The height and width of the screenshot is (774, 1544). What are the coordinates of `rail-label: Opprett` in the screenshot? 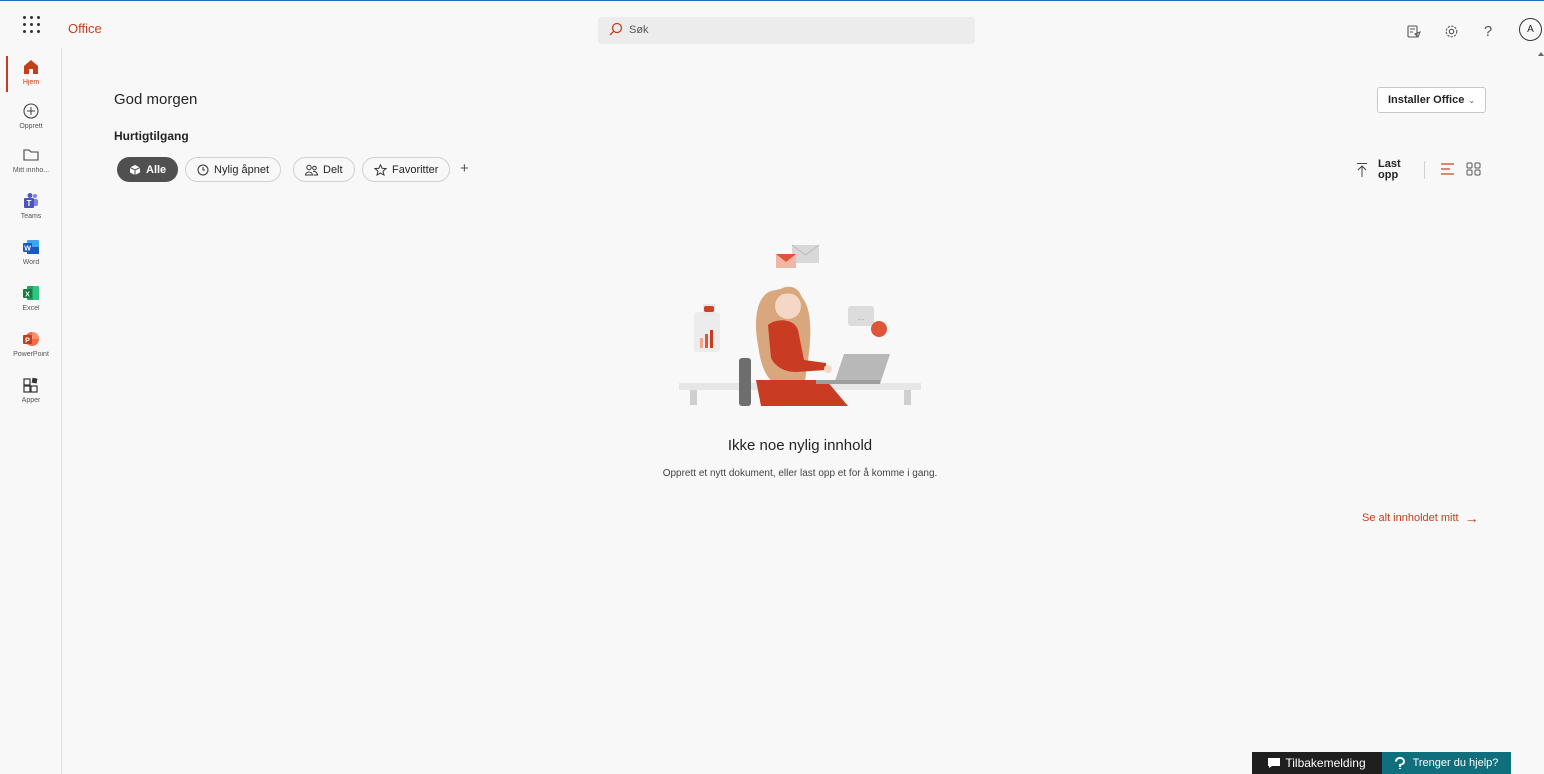 It's located at (31, 126).